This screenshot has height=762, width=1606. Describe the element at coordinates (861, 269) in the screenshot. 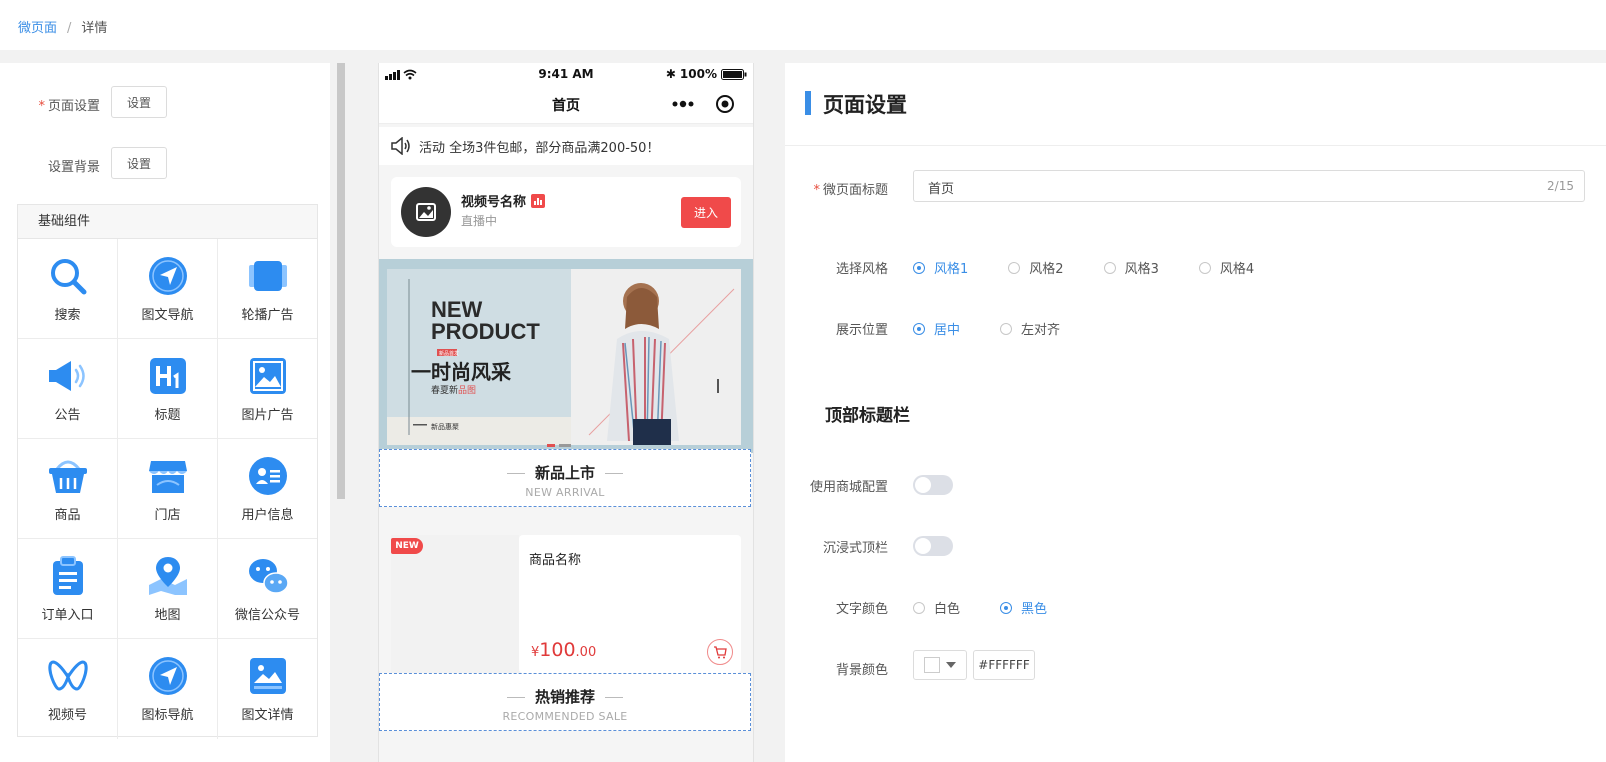

I see `style-label: 选择风格` at that location.